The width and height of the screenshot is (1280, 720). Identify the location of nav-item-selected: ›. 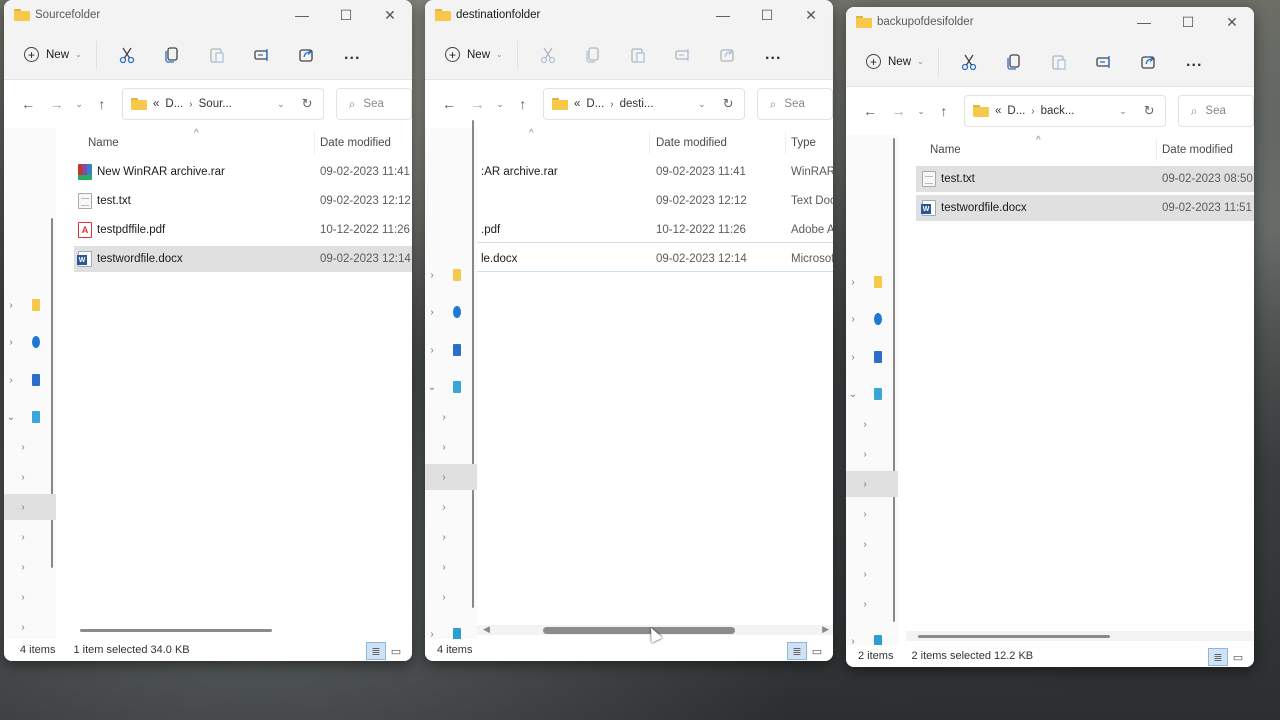
(872, 484).